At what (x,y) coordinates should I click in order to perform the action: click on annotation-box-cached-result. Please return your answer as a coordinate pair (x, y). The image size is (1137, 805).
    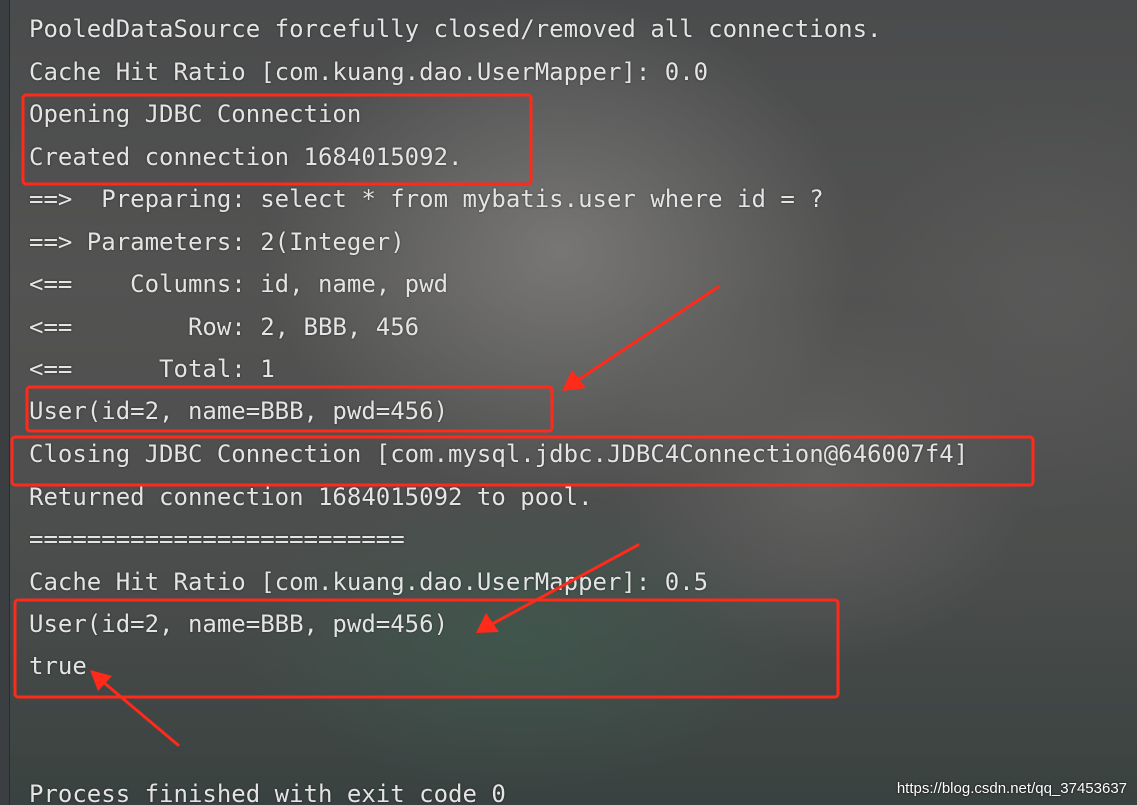
    Looking at the image, I should click on (426, 648).